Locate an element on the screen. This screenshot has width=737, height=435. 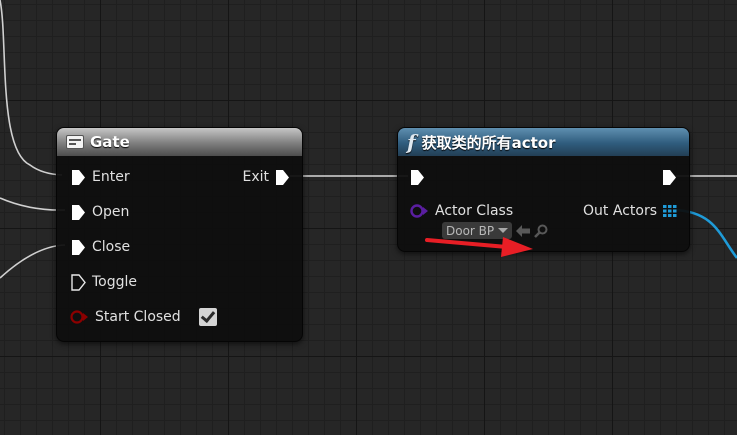
exec-wire-to-enter is located at coordinates (31, 88).